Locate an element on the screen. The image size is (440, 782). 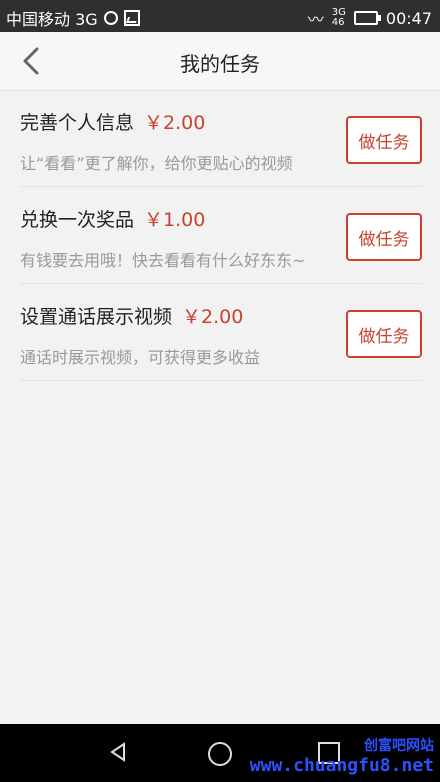
battery-icon is located at coordinates (367, 18).